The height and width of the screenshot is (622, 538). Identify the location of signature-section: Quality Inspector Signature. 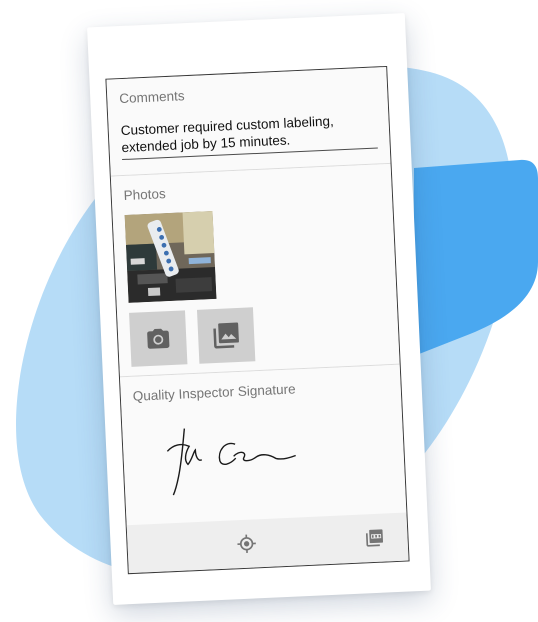
(263, 446).